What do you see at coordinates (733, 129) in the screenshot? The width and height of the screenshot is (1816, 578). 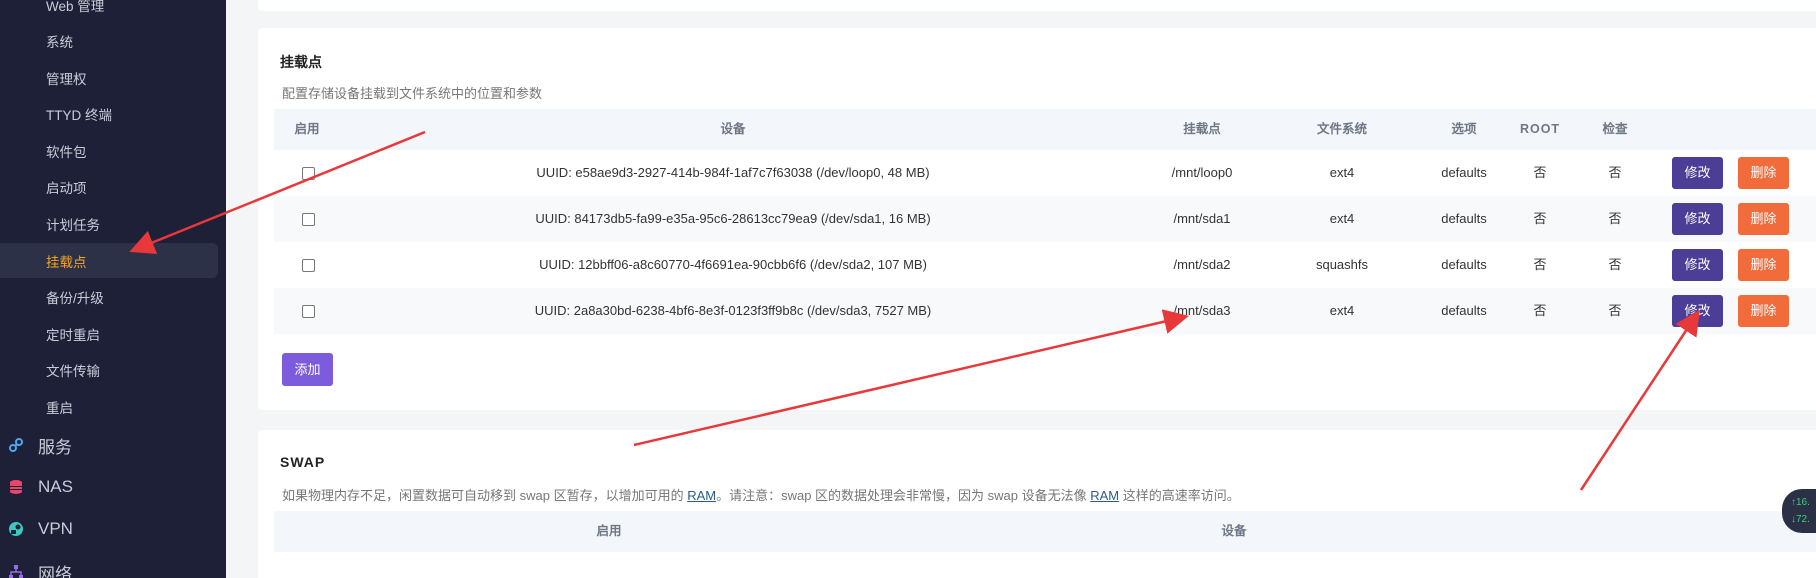 I see `th-device: 设备` at bounding box center [733, 129].